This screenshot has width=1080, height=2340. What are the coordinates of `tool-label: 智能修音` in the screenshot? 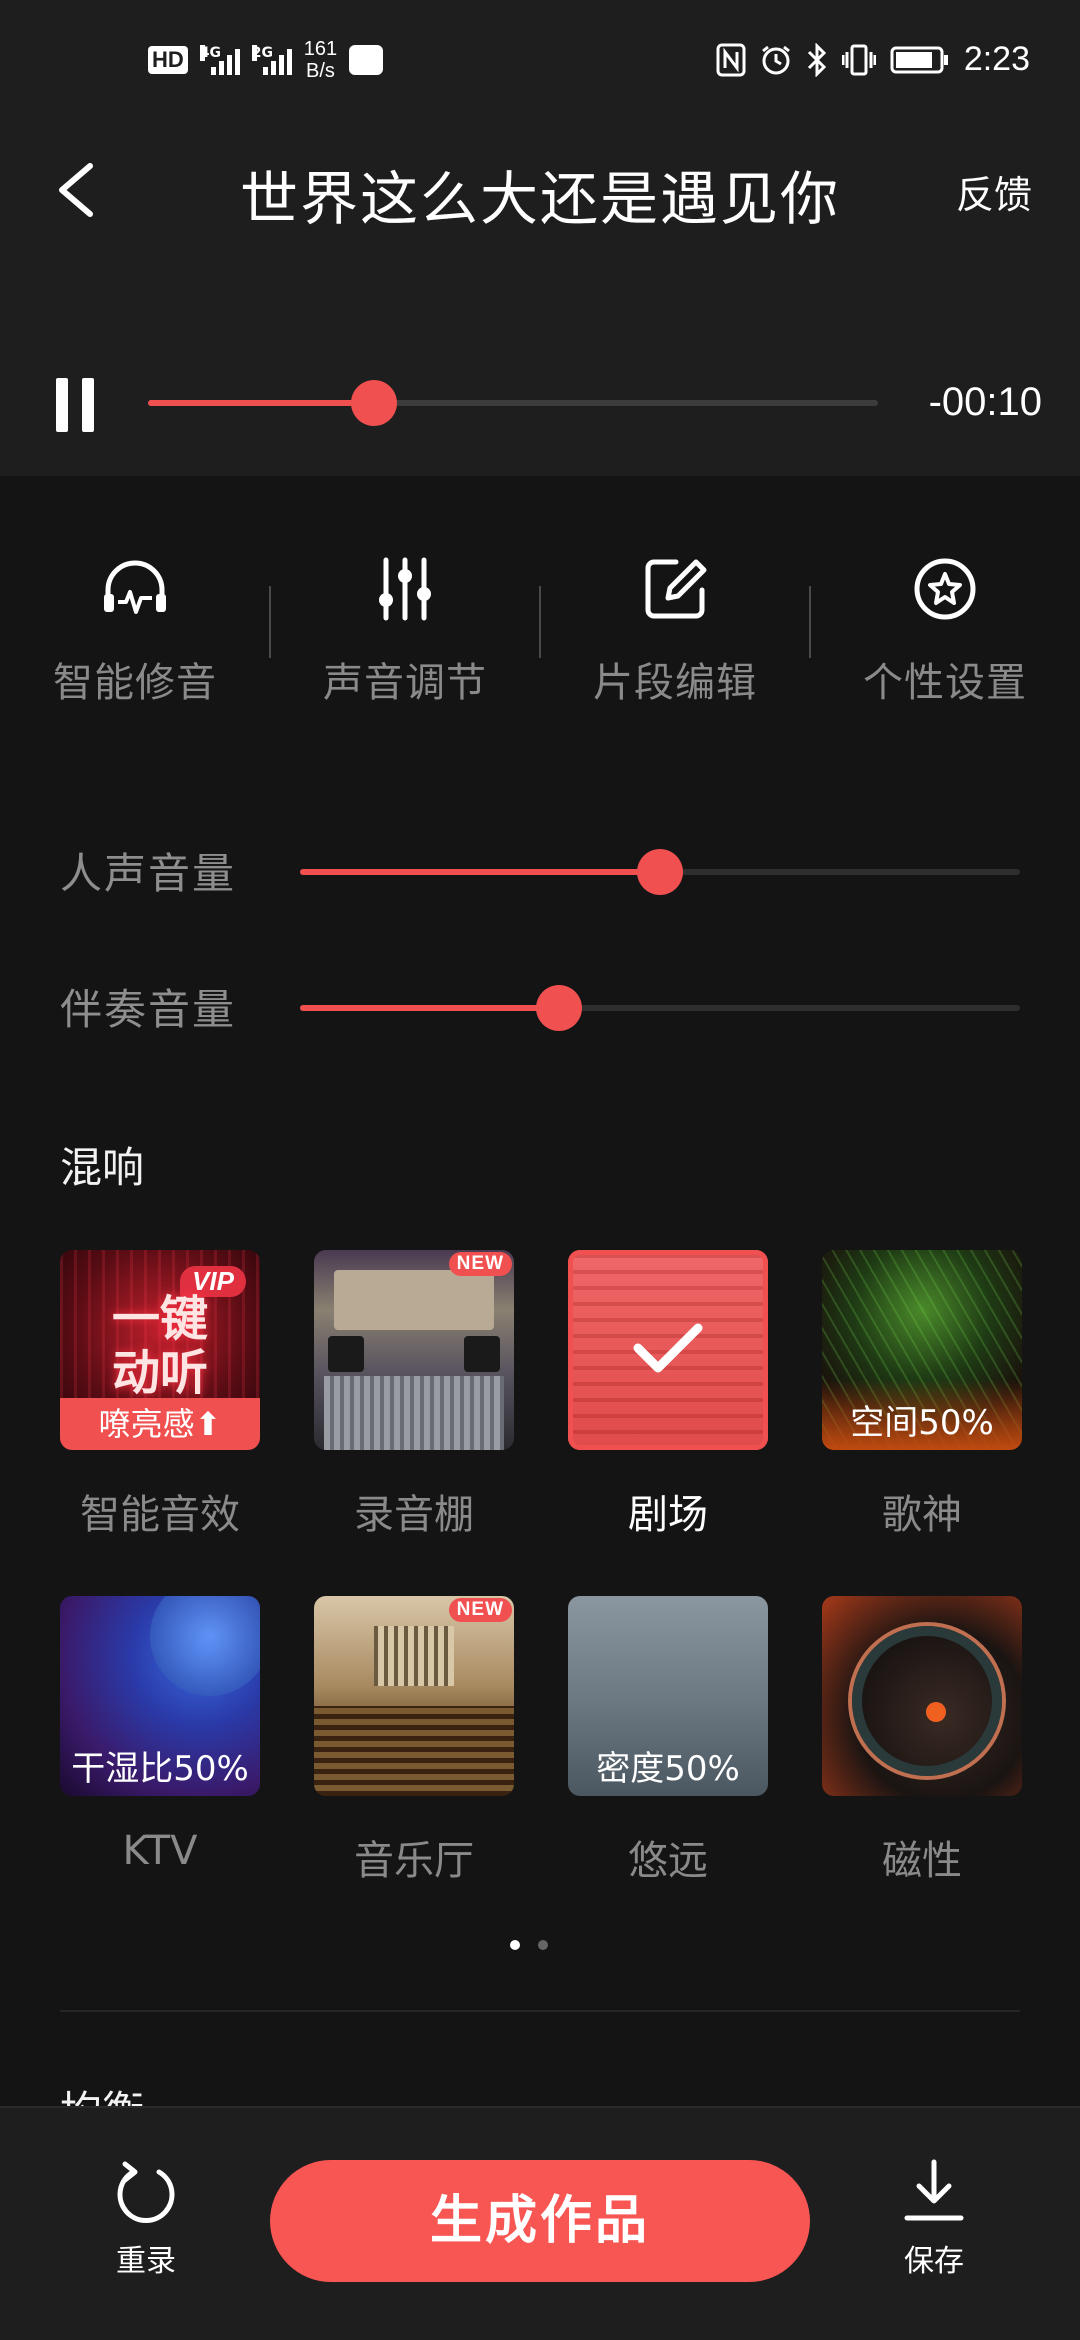 It's located at (135, 683).